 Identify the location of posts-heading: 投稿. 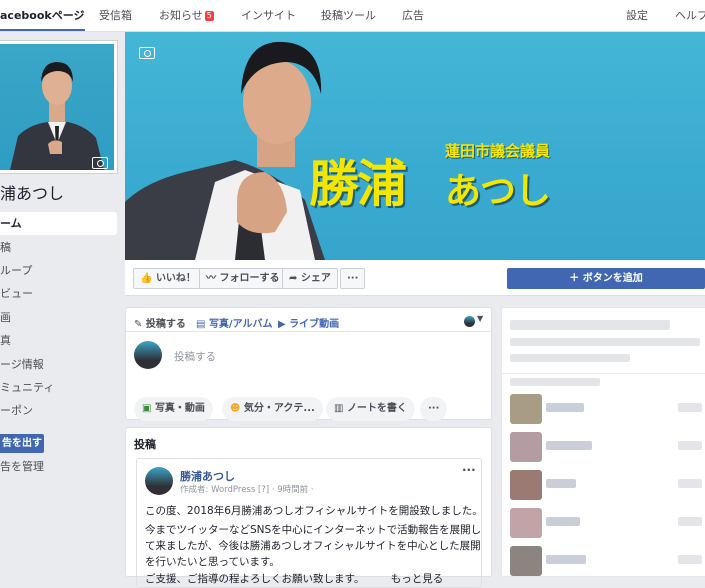
(145, 444).